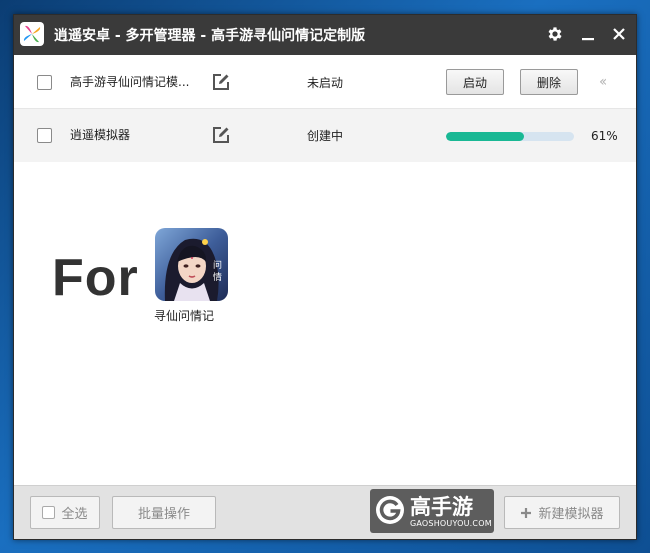  Describe the element at coordinates (191, 264) in the screenshot. I see `game-icon: 问 情` at that location.